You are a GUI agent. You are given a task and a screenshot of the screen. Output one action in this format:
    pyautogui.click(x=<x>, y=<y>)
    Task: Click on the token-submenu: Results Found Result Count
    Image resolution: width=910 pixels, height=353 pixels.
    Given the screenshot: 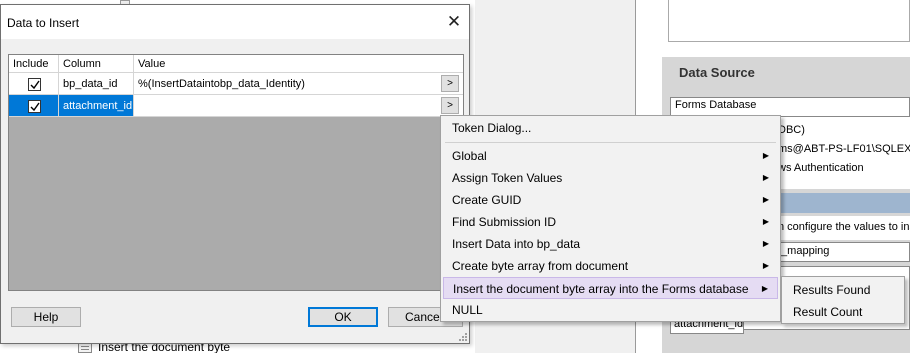 What is the action you would take?
    pyautogui.click(x=843, y=300)
    